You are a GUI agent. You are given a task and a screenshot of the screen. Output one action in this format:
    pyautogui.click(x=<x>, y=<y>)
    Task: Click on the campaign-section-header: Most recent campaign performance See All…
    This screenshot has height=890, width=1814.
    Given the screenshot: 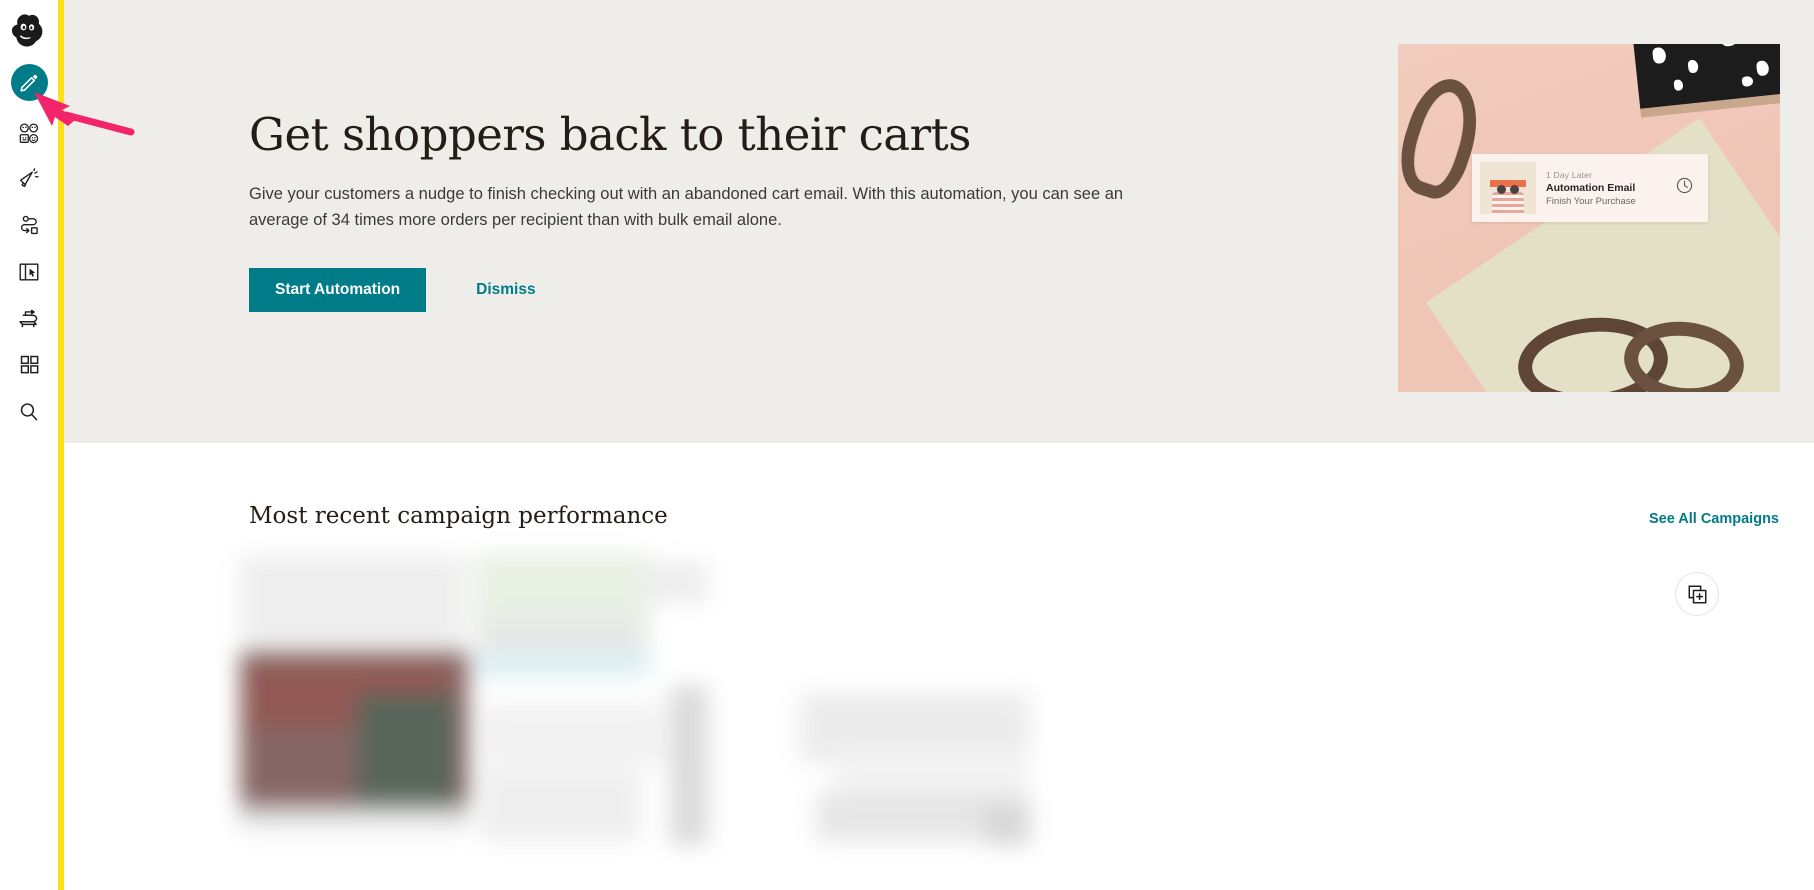 What is the action you would take?
    pyautogui.click(x=1014, y=516)
    